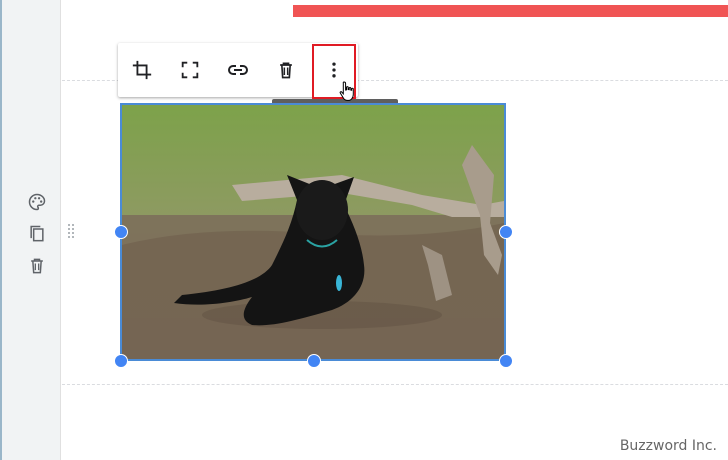 Image resolution: width=728 pixels, height=460 pixels. I want to click on trash-icon, so click(37, 266).